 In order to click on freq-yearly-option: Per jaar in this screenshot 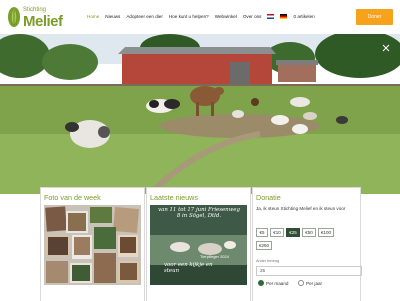, I will do `click(310, 283)`.